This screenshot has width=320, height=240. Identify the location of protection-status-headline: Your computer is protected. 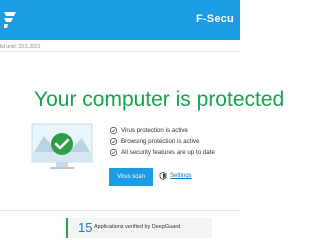
(159, 99).